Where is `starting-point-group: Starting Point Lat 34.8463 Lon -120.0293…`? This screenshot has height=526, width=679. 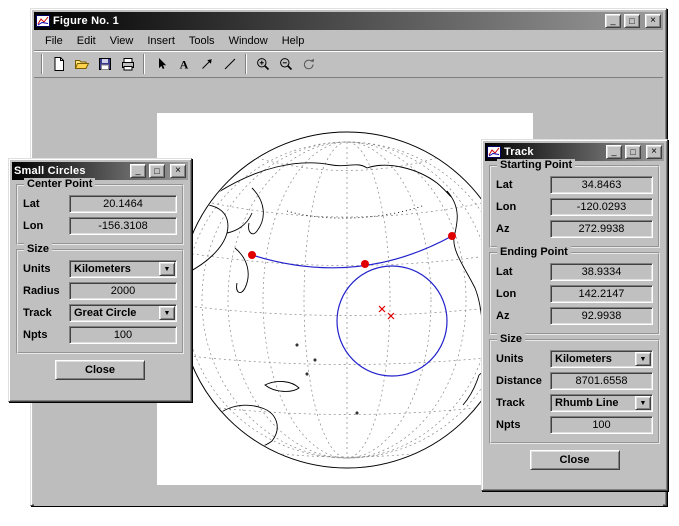
starting-point-group: Starting Point Lat 34.8463 Lon -120.0293… is located at coordinates (574, 203).